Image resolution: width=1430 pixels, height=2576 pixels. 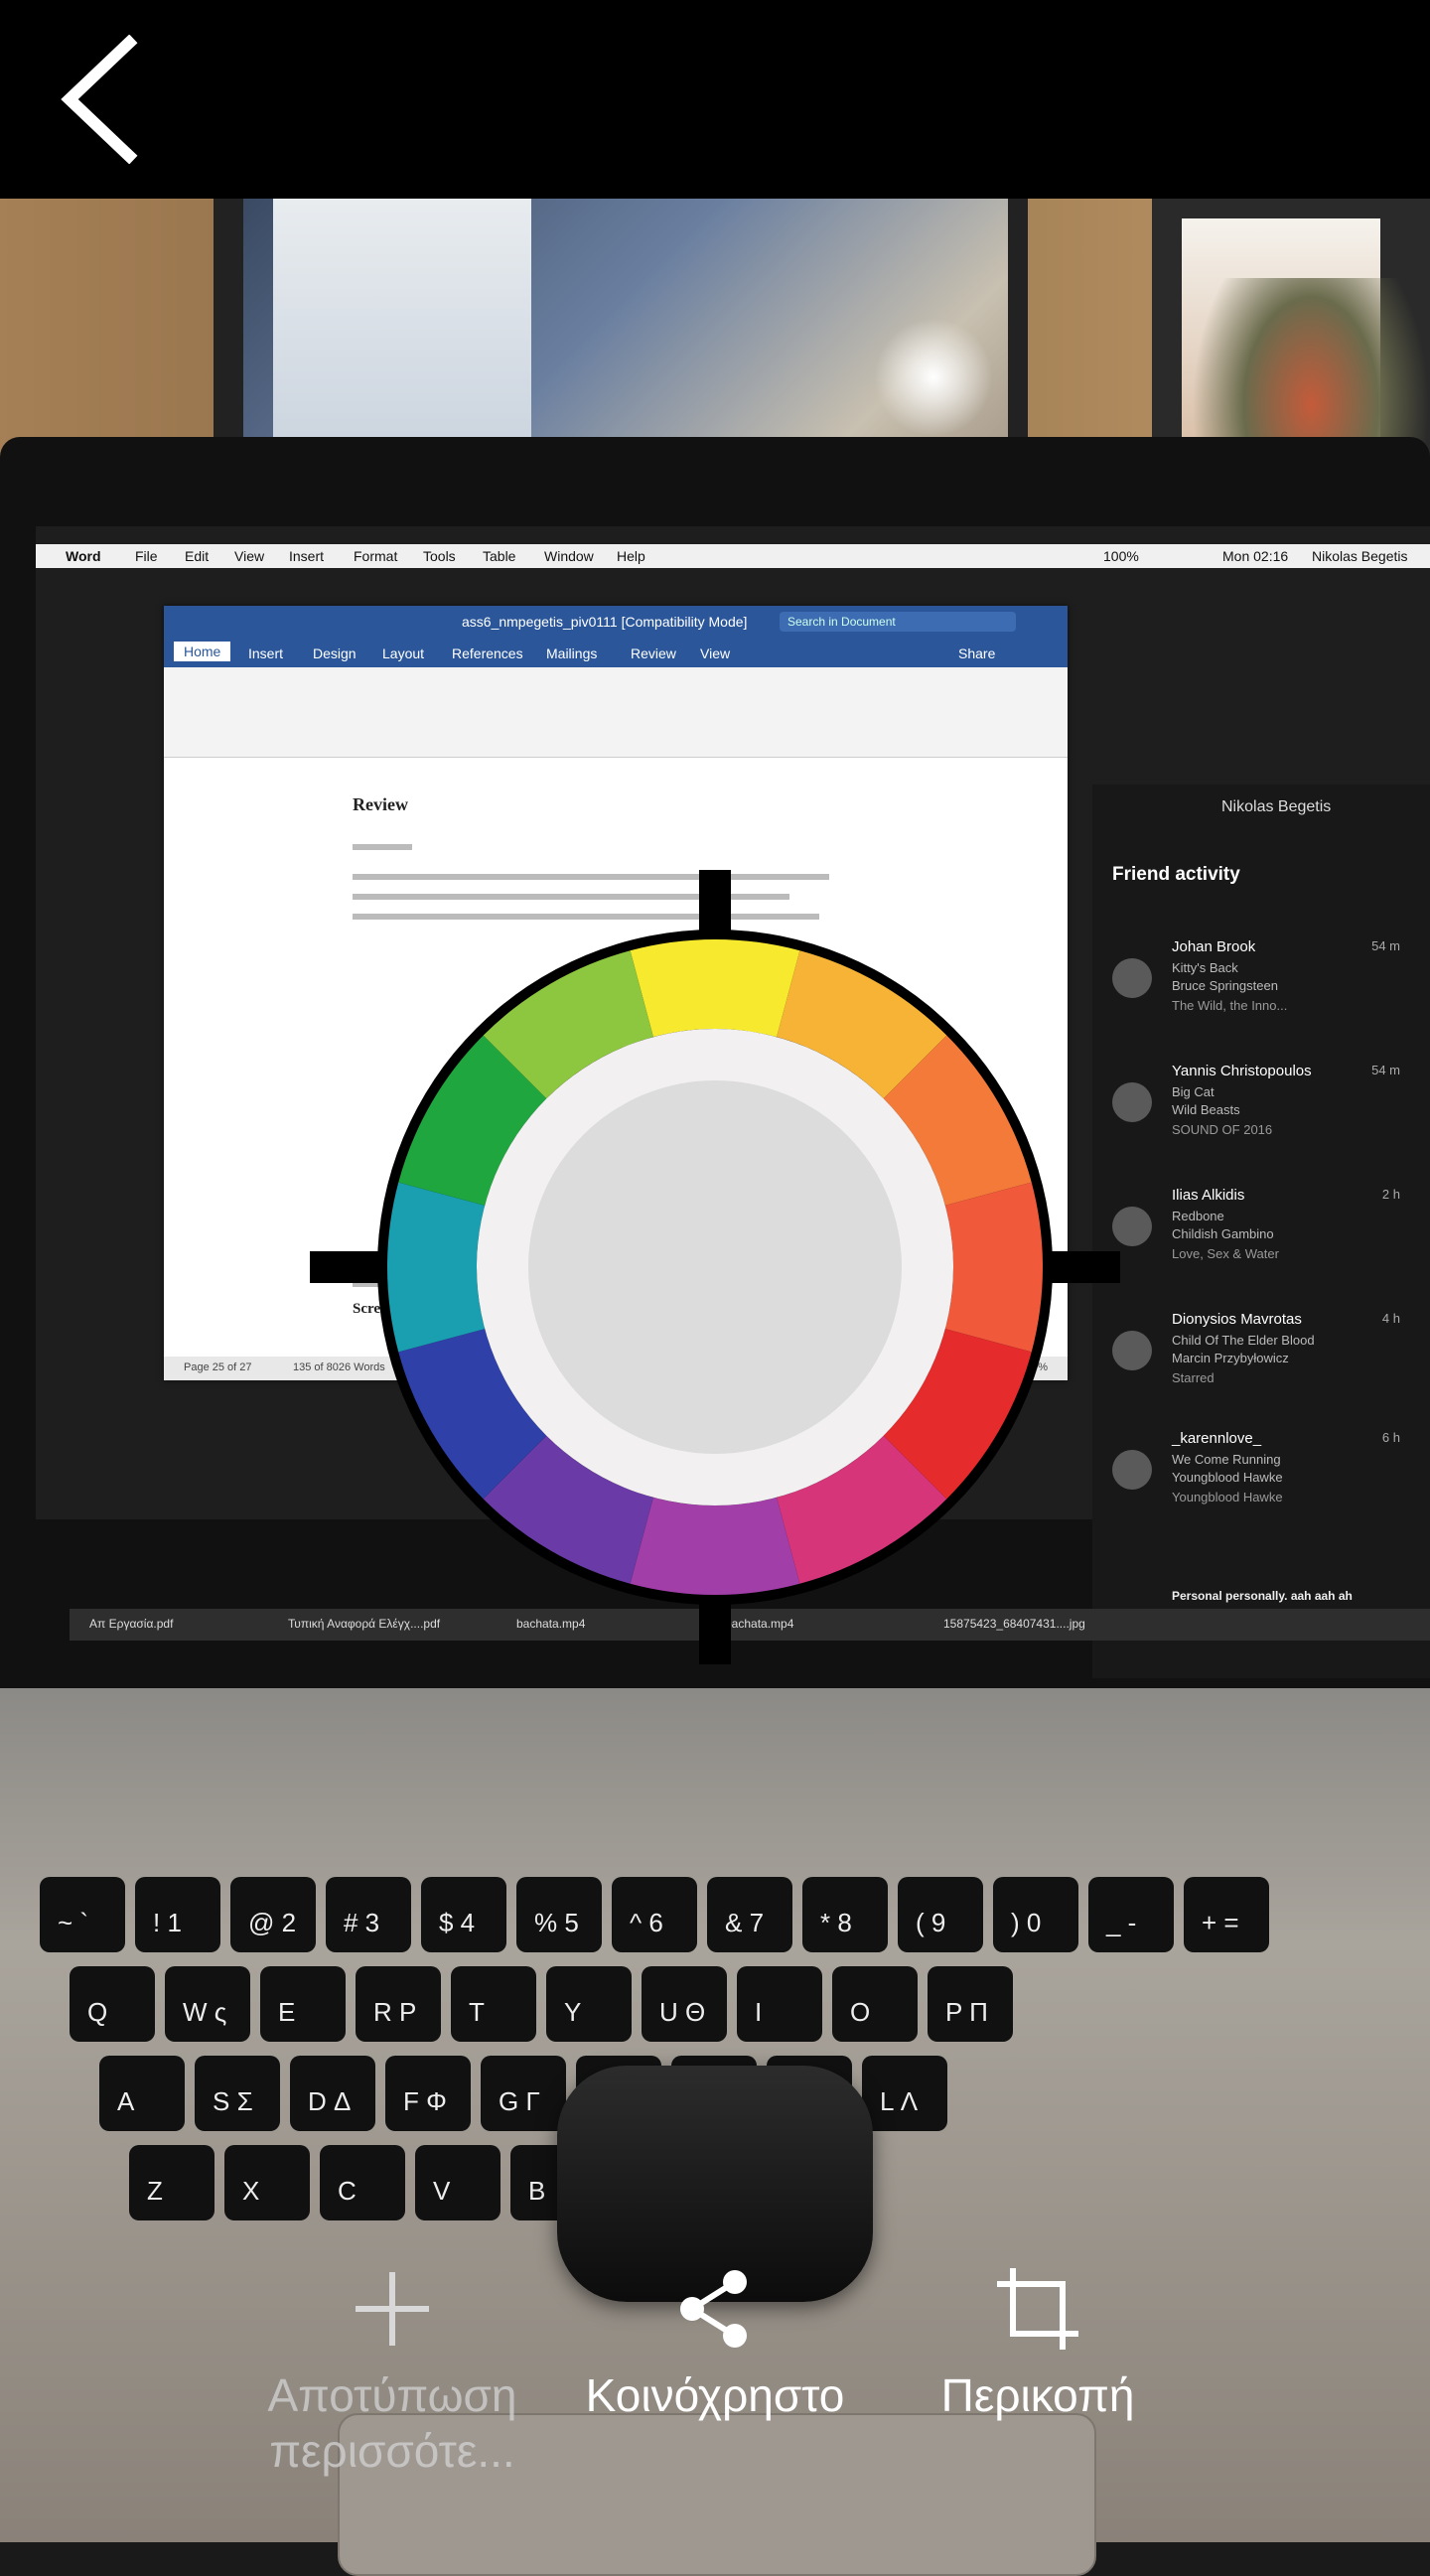 I want to click on back-arrow-icon, so click(x=99, y=99).